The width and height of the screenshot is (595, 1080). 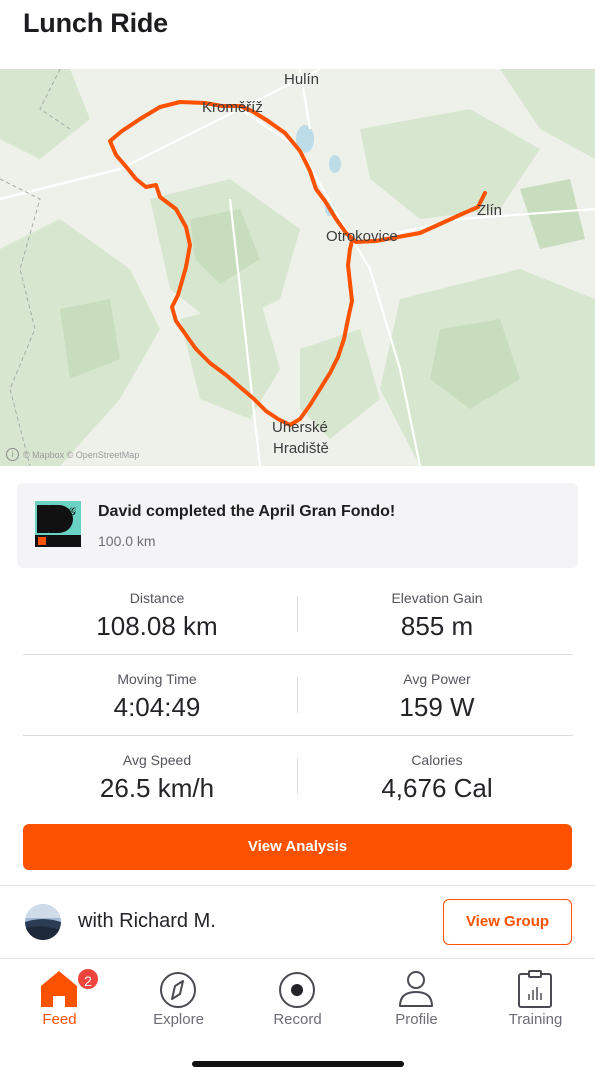 What do you see at coordinates (297, 1019) in the screenshot?
I see `tab-label: Record` at bounding box center [297, 1019].